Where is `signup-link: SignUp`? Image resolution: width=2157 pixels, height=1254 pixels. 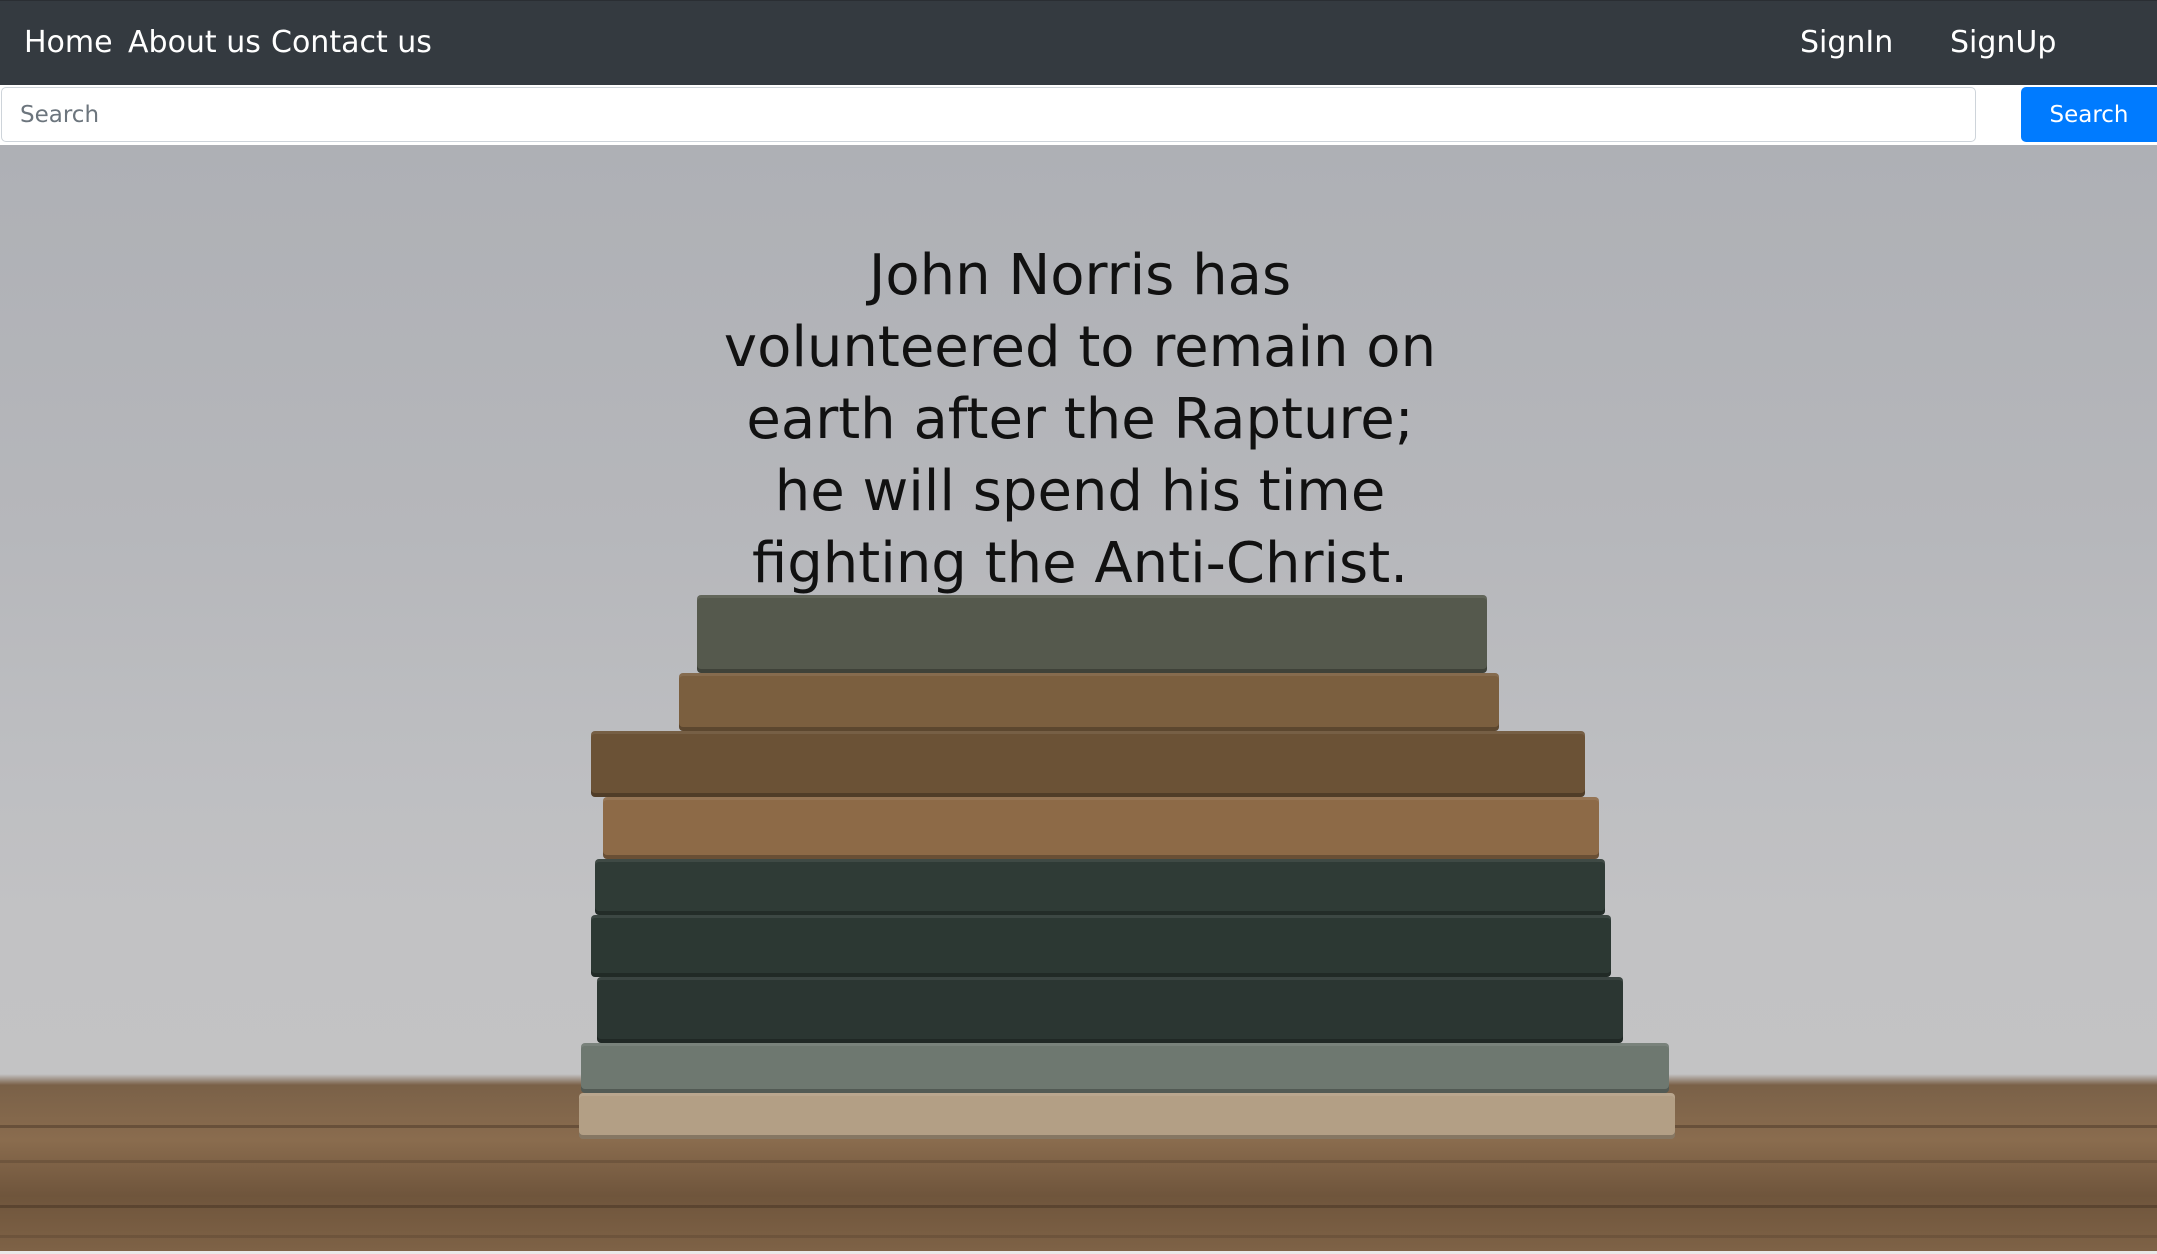
signup-link: SignUp is located at coordinates (2003, 43).